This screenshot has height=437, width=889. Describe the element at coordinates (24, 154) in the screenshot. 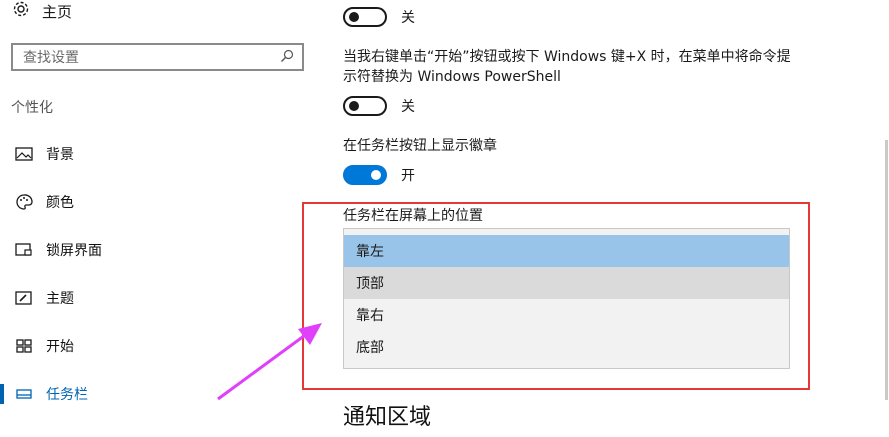

I see `image-icon` at that location.